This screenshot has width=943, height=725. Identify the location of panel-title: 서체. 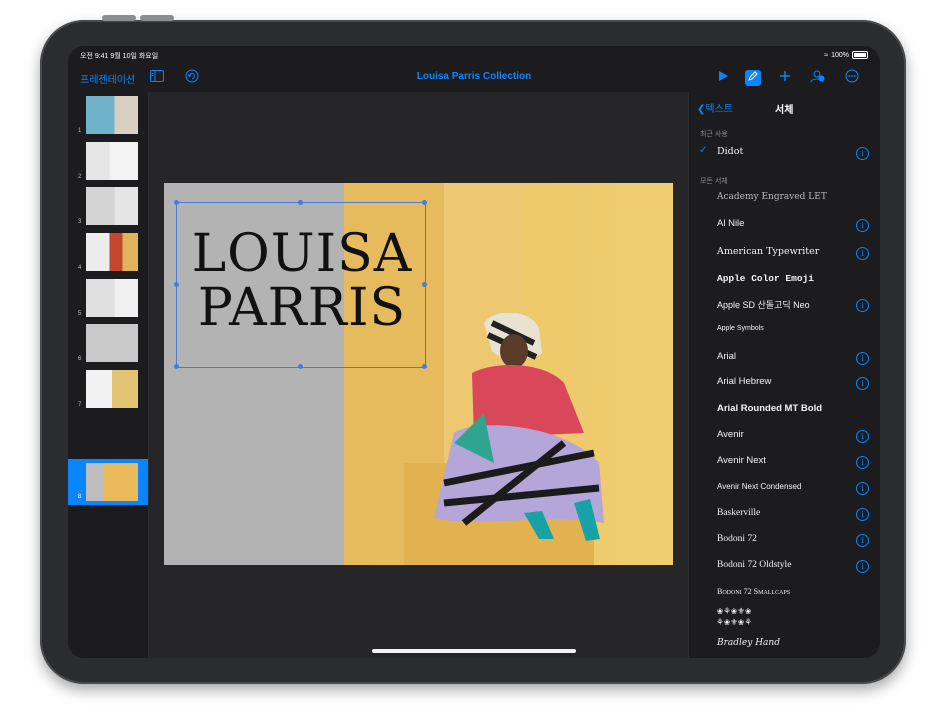
(784, 110).